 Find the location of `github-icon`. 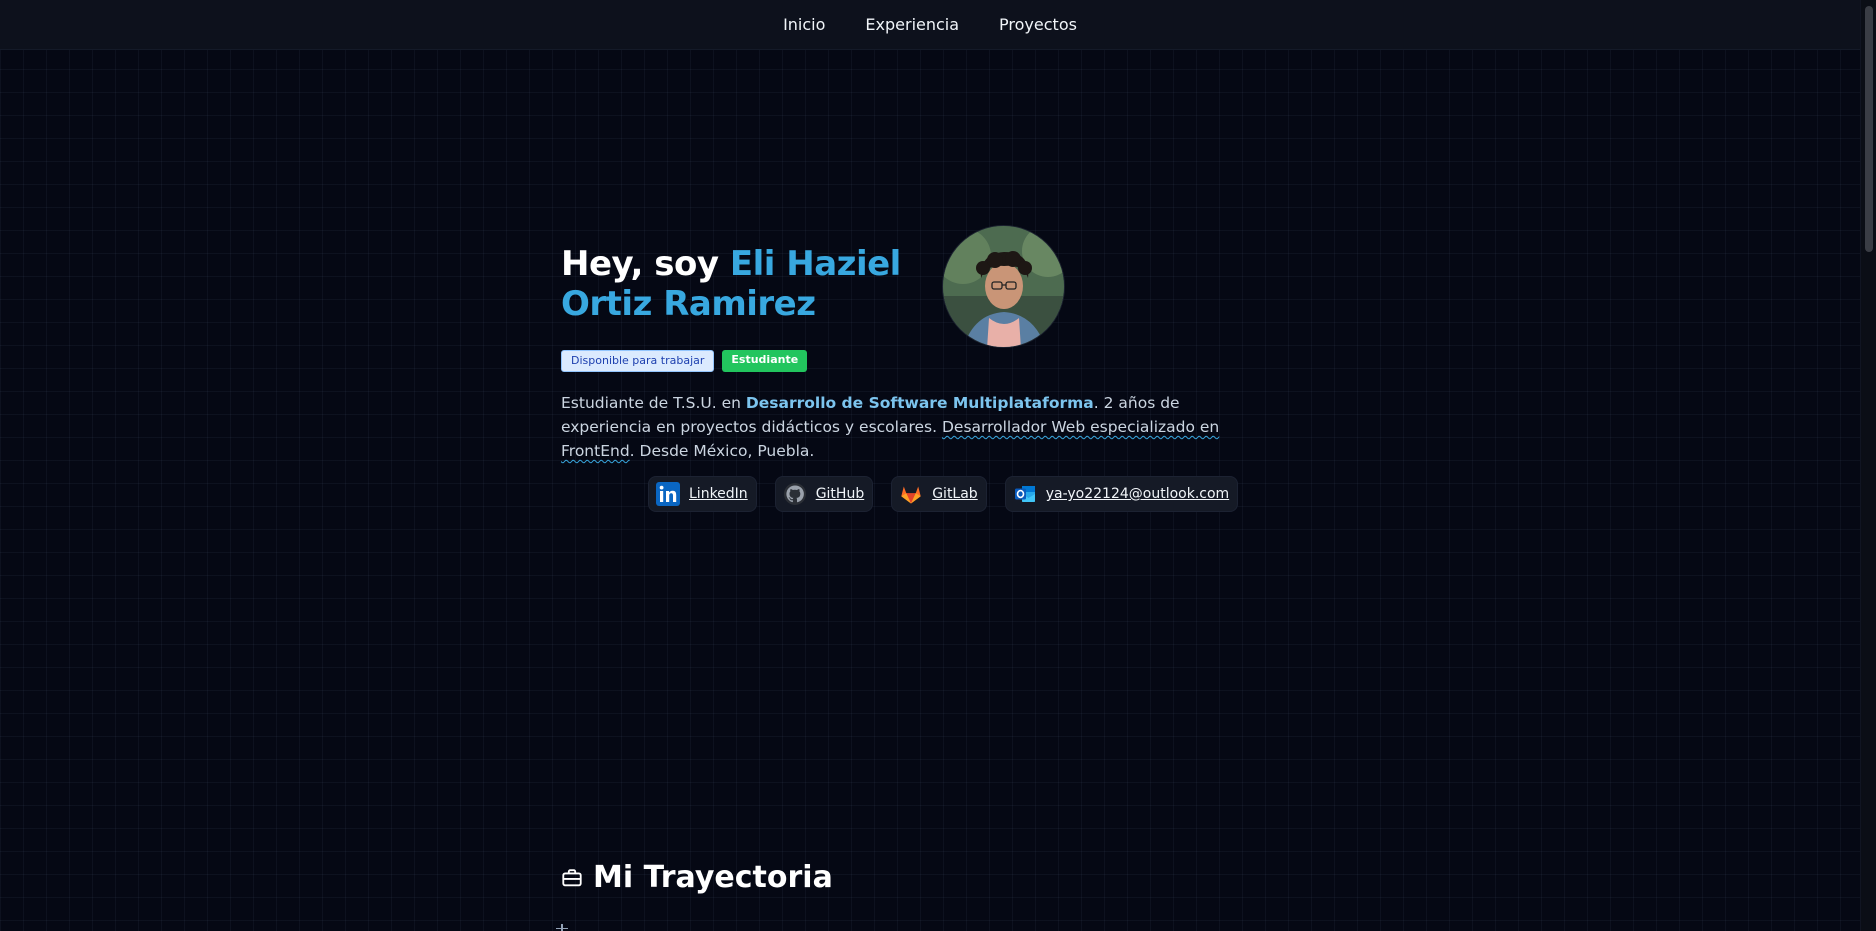

github-icon is located at coordinates (794, 494).